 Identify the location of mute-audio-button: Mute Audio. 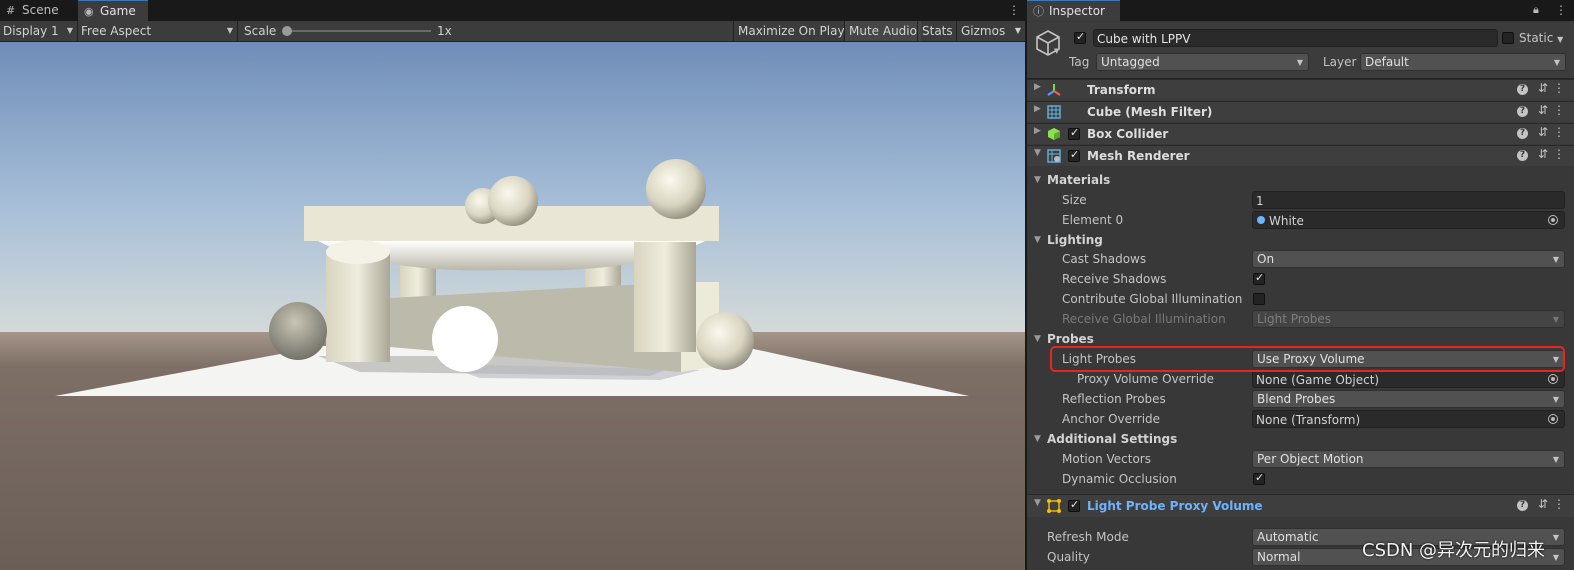
(882, 31).